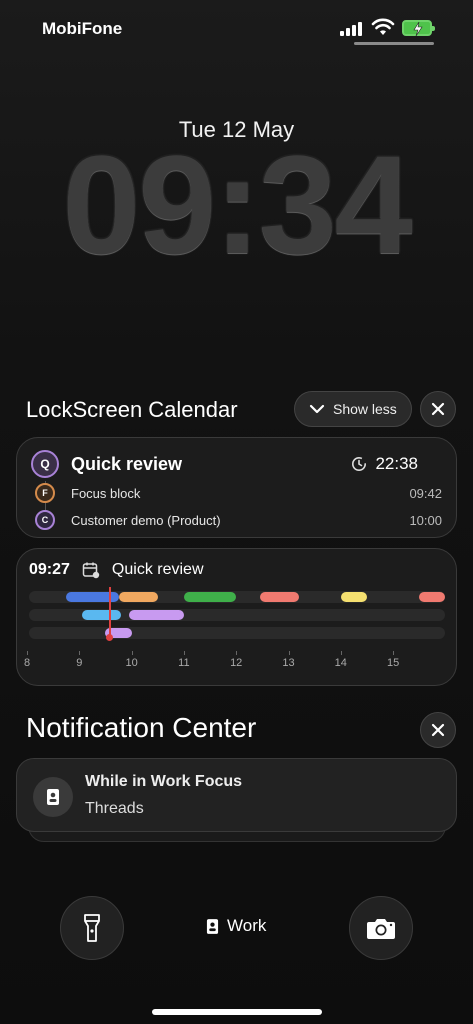 This screenshot has height=1024, width=473. Describe the element at coordinates (184, 663) in the screenshot. I see `axis-tick-label: 11` at that location.